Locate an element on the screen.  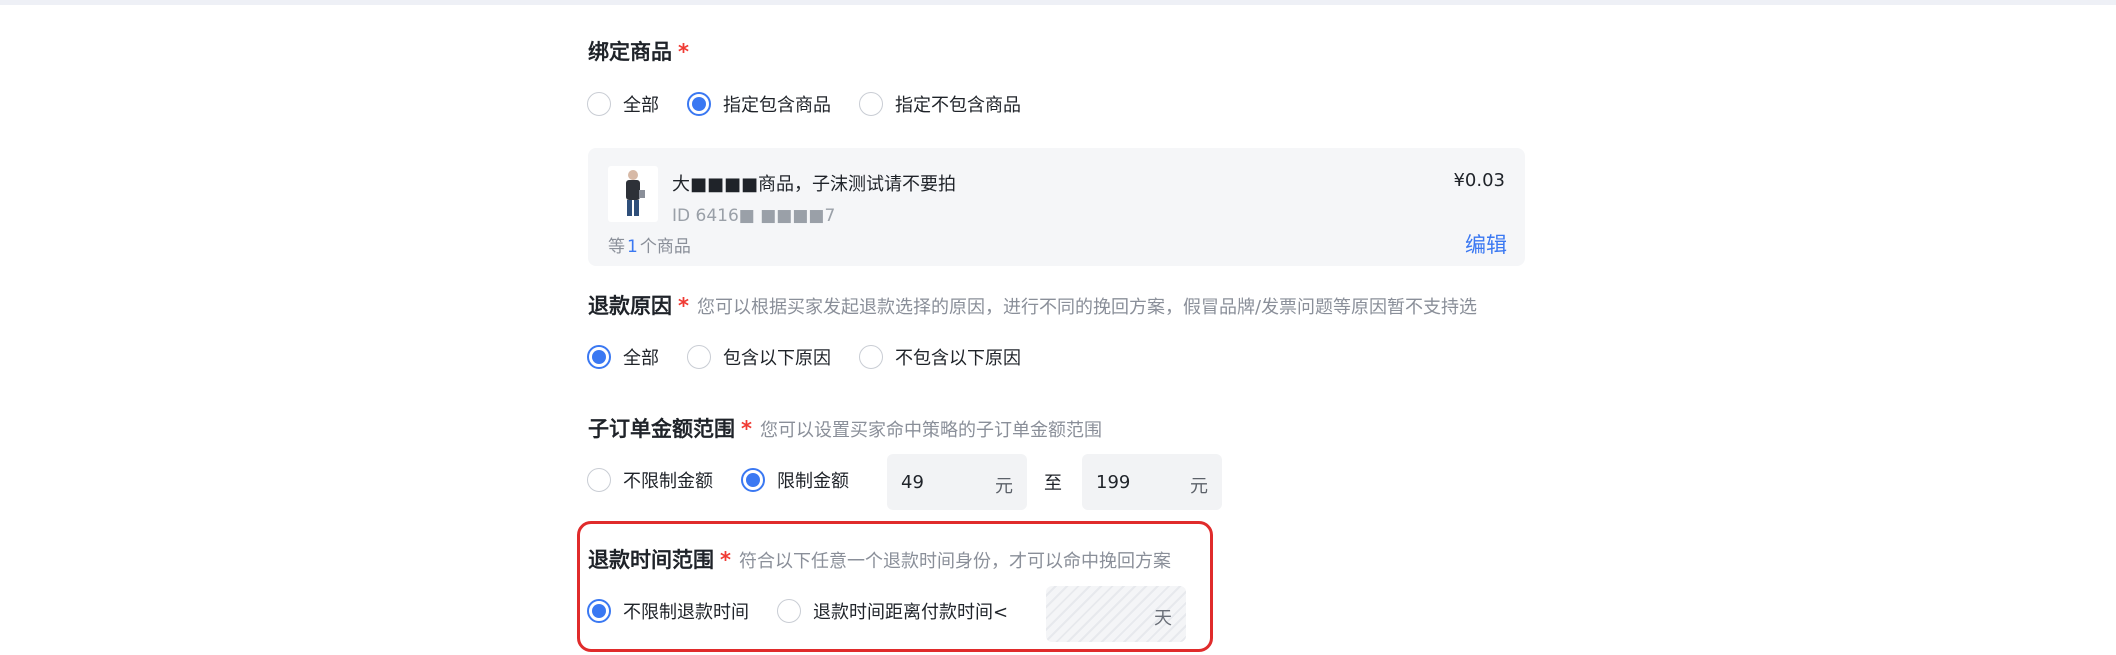
bind-goods-options: 全部 指定包含商品 指定不包含商品 is located at coordinates (818, 104).